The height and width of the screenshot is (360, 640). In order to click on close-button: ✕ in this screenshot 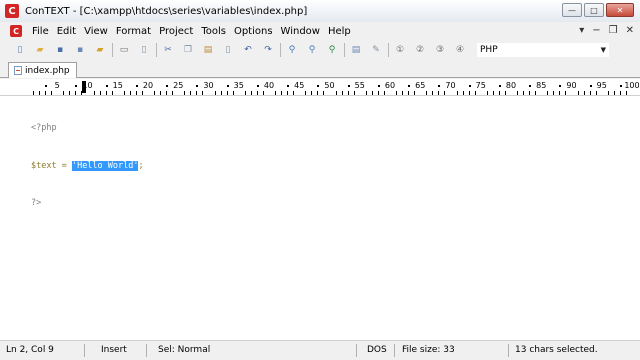, I will do `click(620, 10)`.